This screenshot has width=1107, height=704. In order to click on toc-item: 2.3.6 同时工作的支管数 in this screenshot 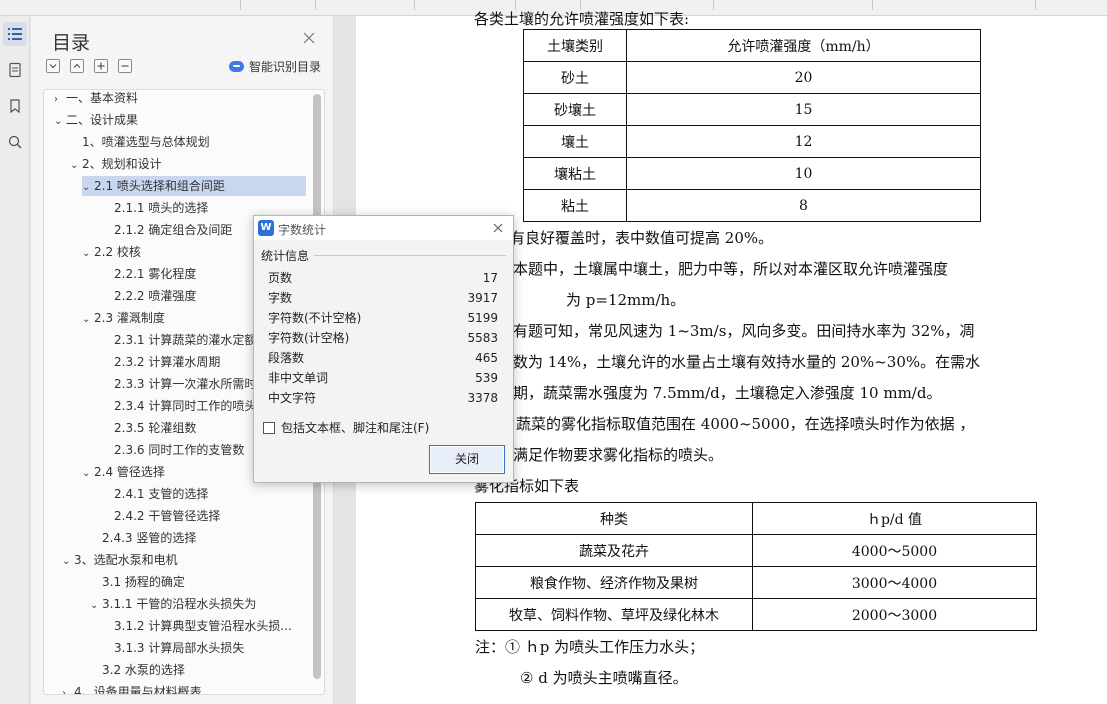, I will do `click(173, 450)`.